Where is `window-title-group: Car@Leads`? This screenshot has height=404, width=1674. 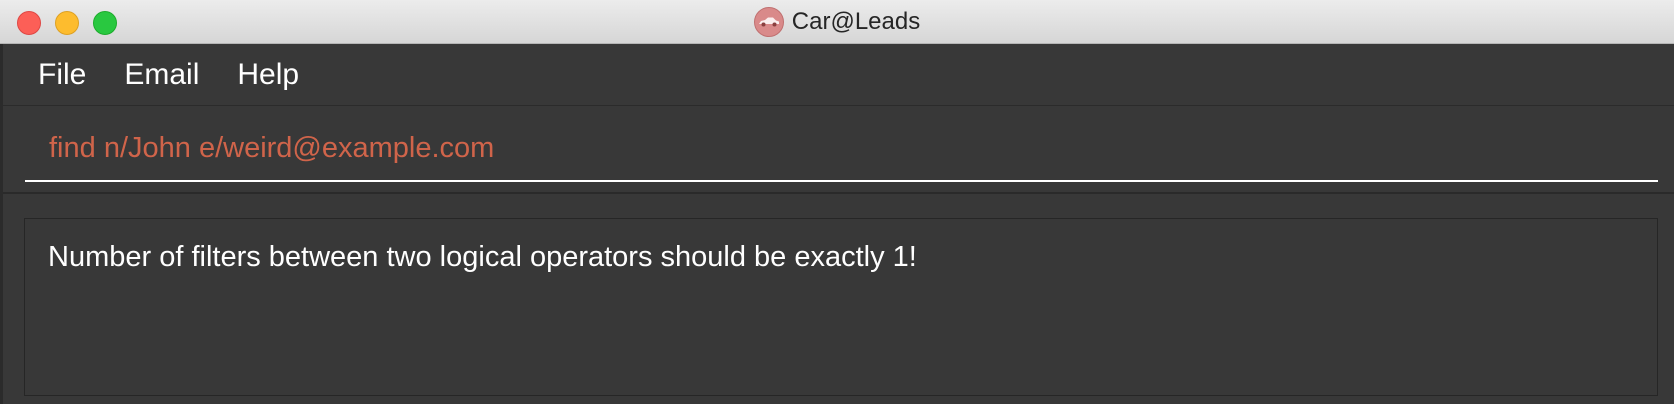
window-title-group: Car@Leads is located at coordinates (837, 22).